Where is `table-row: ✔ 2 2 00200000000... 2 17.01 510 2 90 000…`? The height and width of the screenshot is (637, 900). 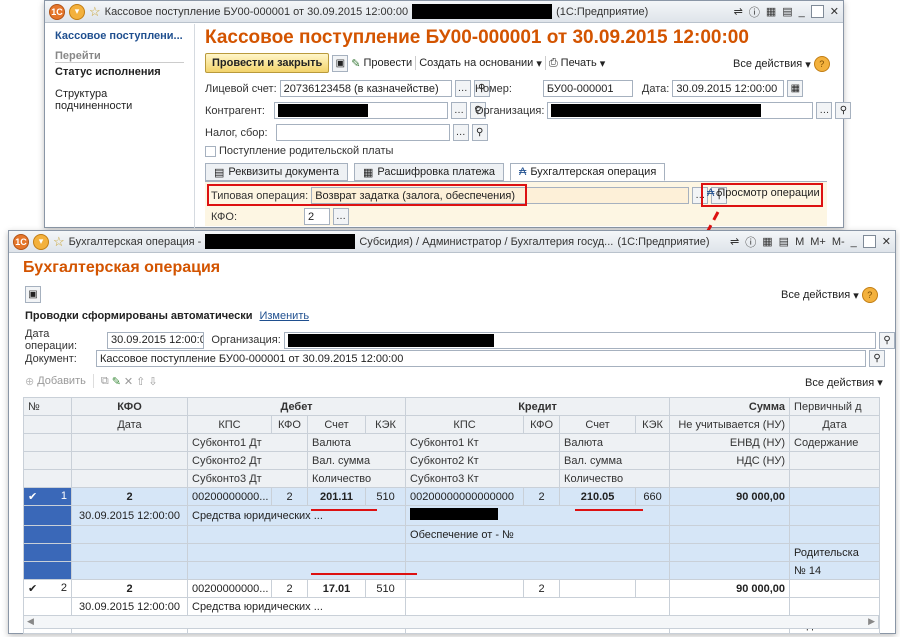
table-row: ✔ 2 2 00200000000... 2 17.01 510 2 90 000… is located at coordinates (452, 588).